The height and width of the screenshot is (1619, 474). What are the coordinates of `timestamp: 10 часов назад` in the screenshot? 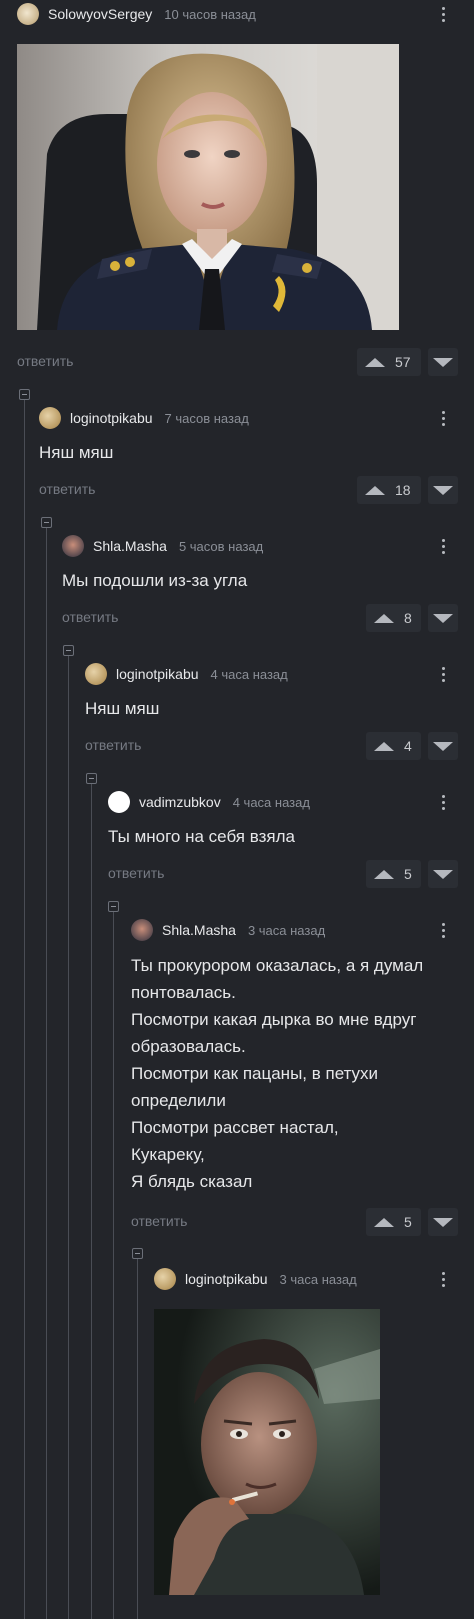 It's located at (210, 14).